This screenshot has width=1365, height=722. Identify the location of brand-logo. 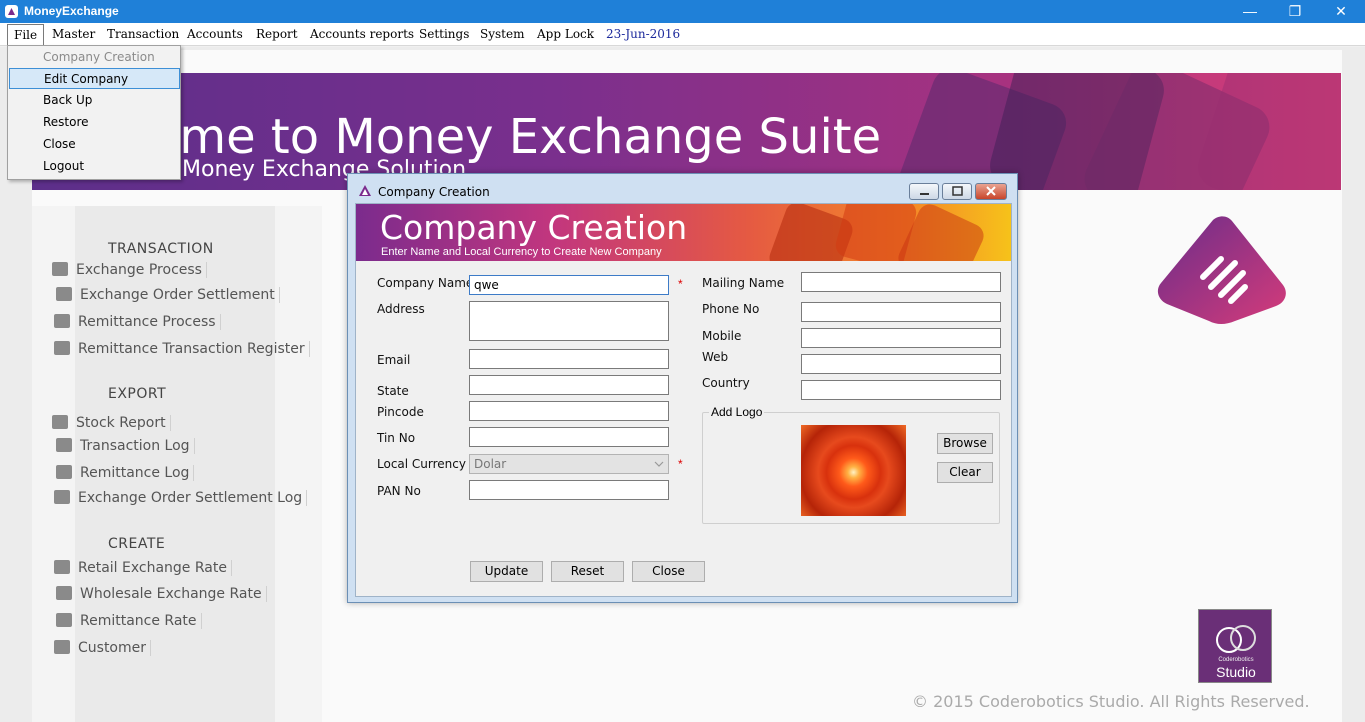
(1221, 270).